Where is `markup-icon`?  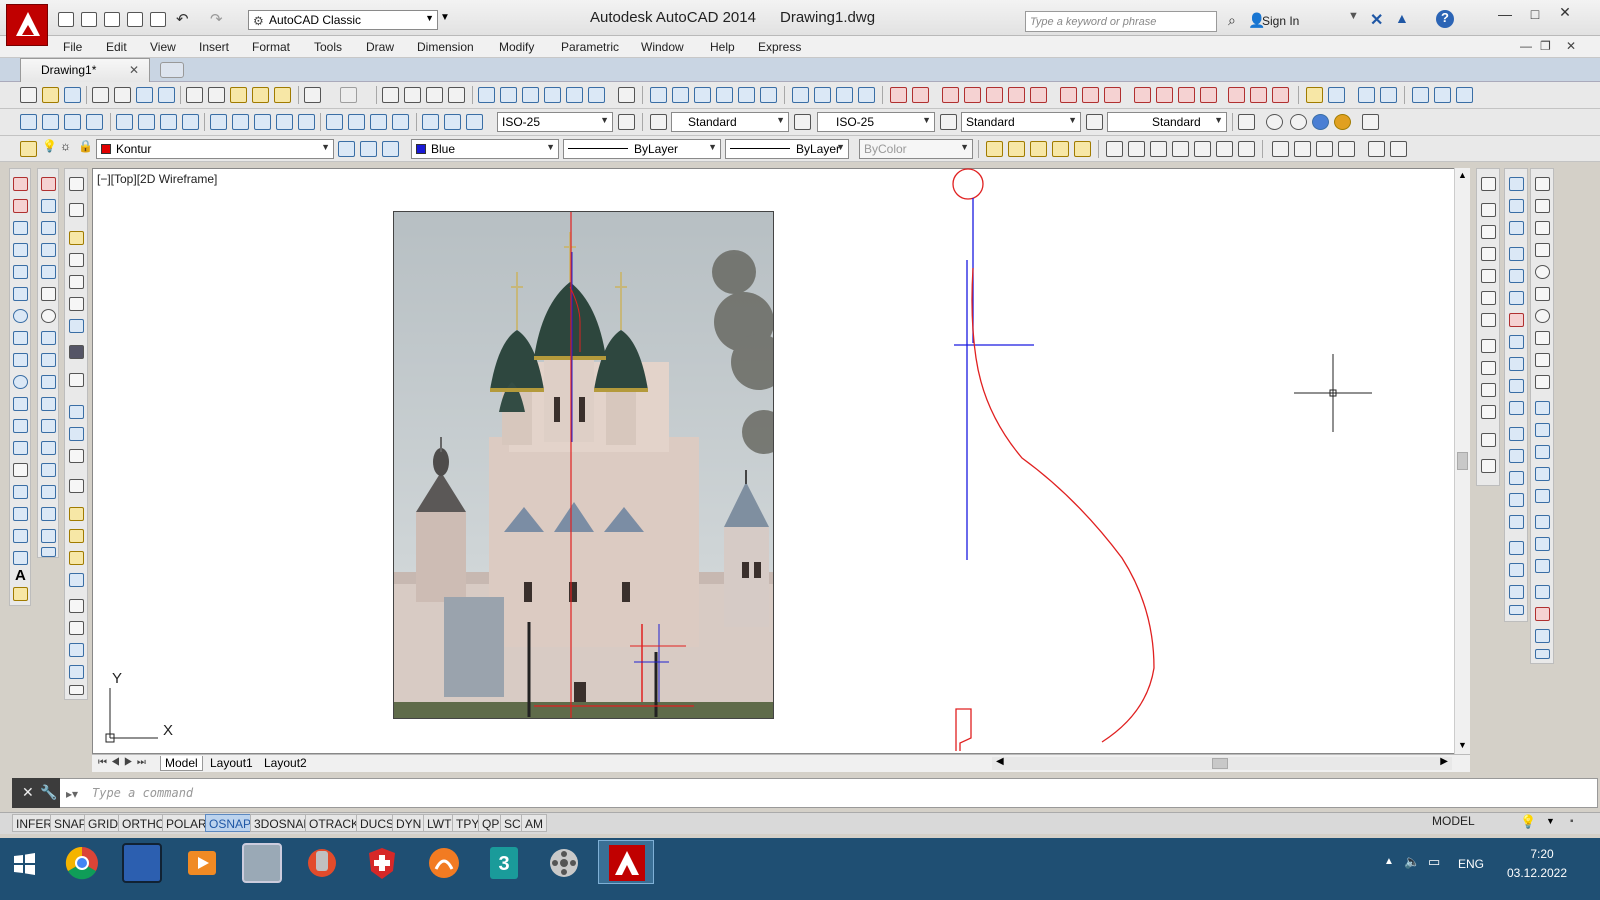 markup-icon is located at coordinates (574, 95).